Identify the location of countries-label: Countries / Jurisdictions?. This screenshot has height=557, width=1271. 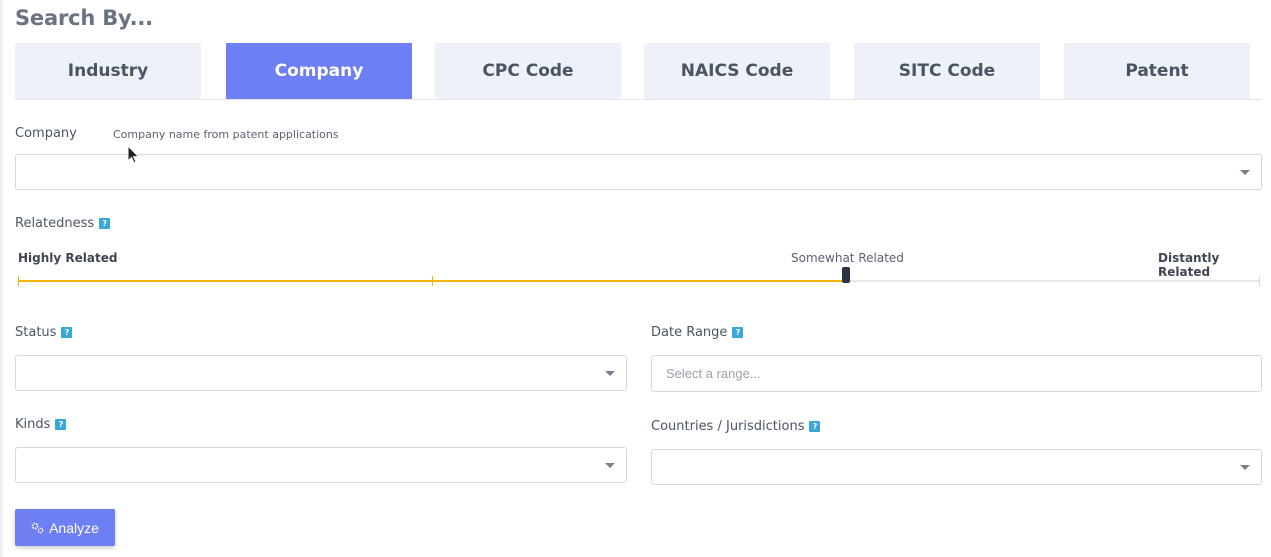
(736, 426).